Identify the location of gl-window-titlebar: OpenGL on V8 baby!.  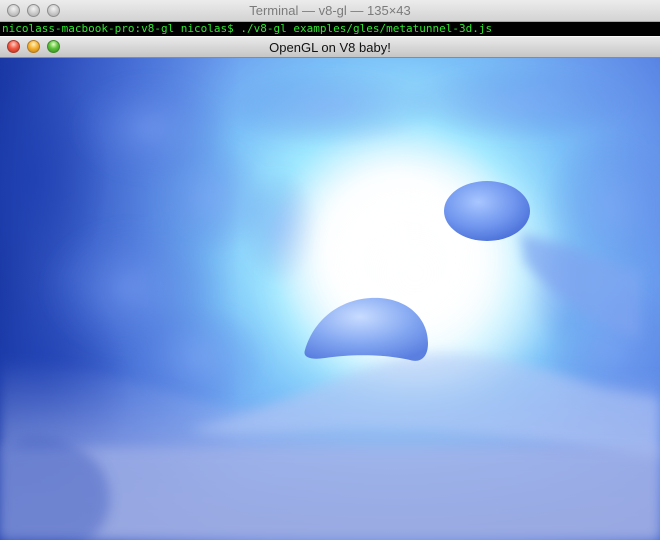
(330, 47).